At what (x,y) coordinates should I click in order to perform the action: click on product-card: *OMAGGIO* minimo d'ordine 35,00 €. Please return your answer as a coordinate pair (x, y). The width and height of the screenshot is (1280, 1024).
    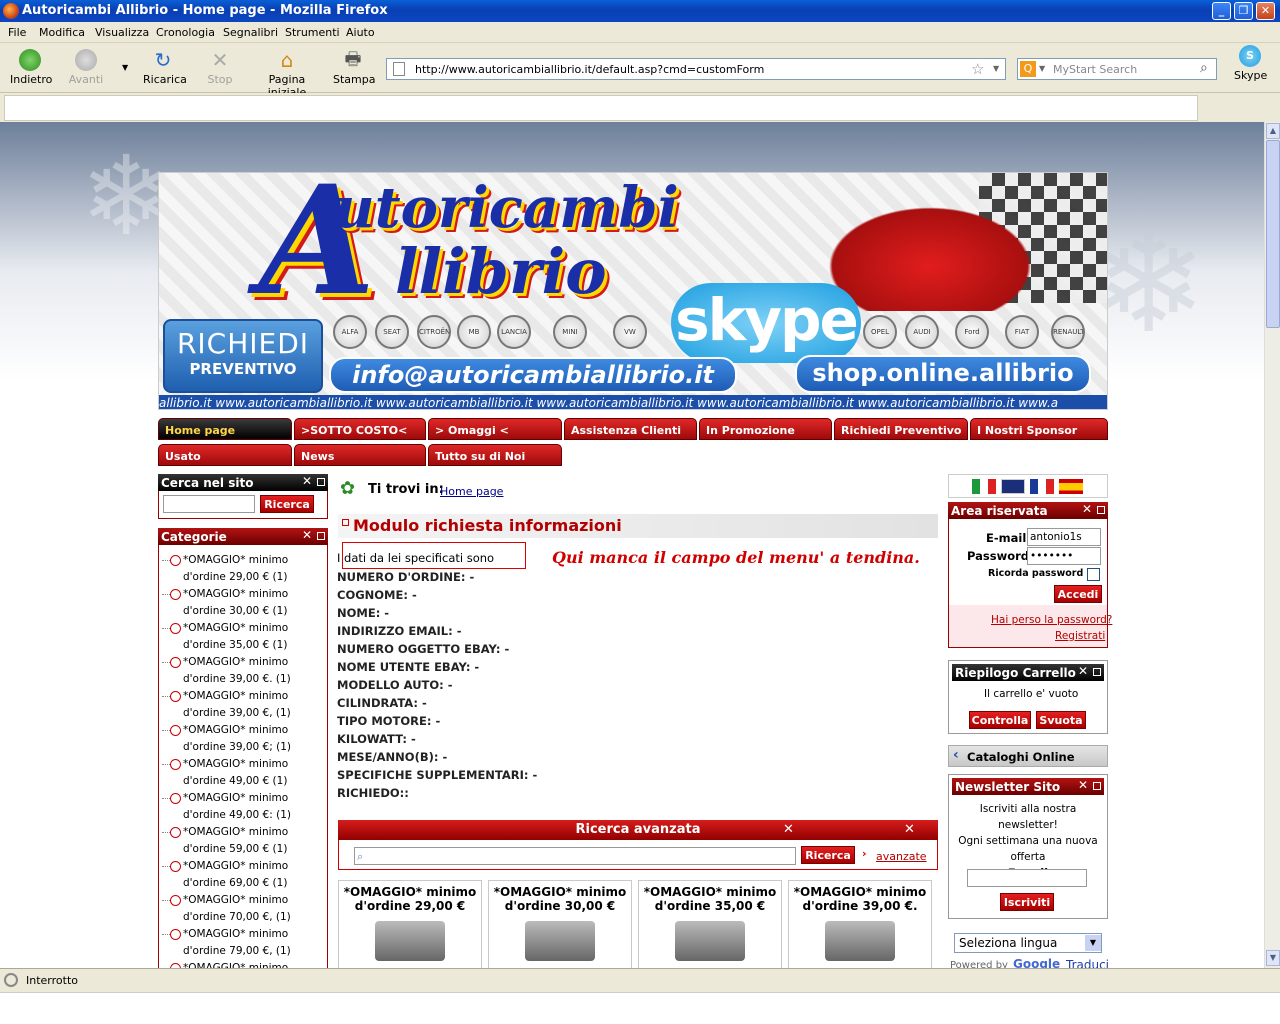
    Looking at the image, I should click on (710, 924).